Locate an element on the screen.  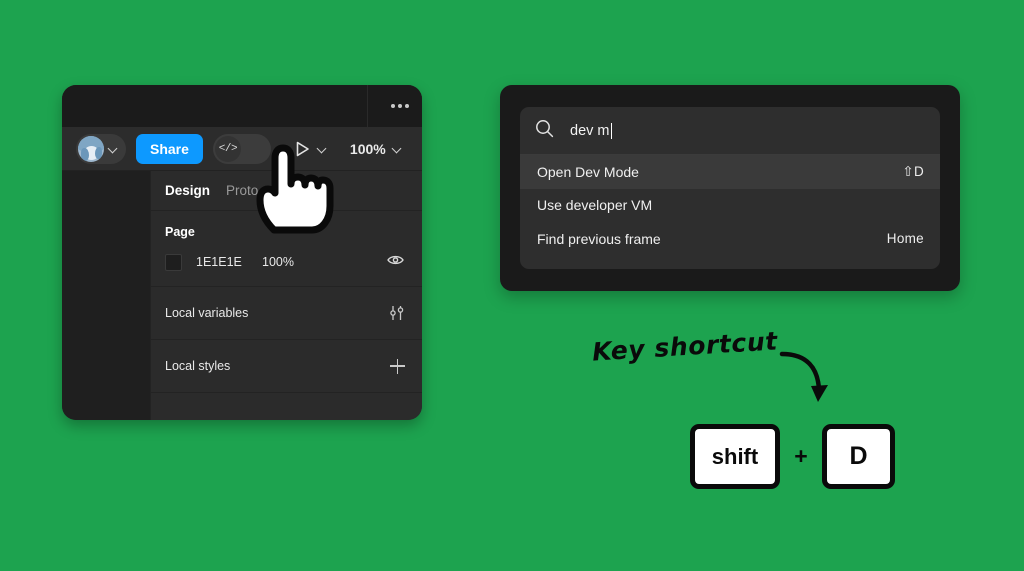
zoom-control: 100% is located at coordinates (376, 149).